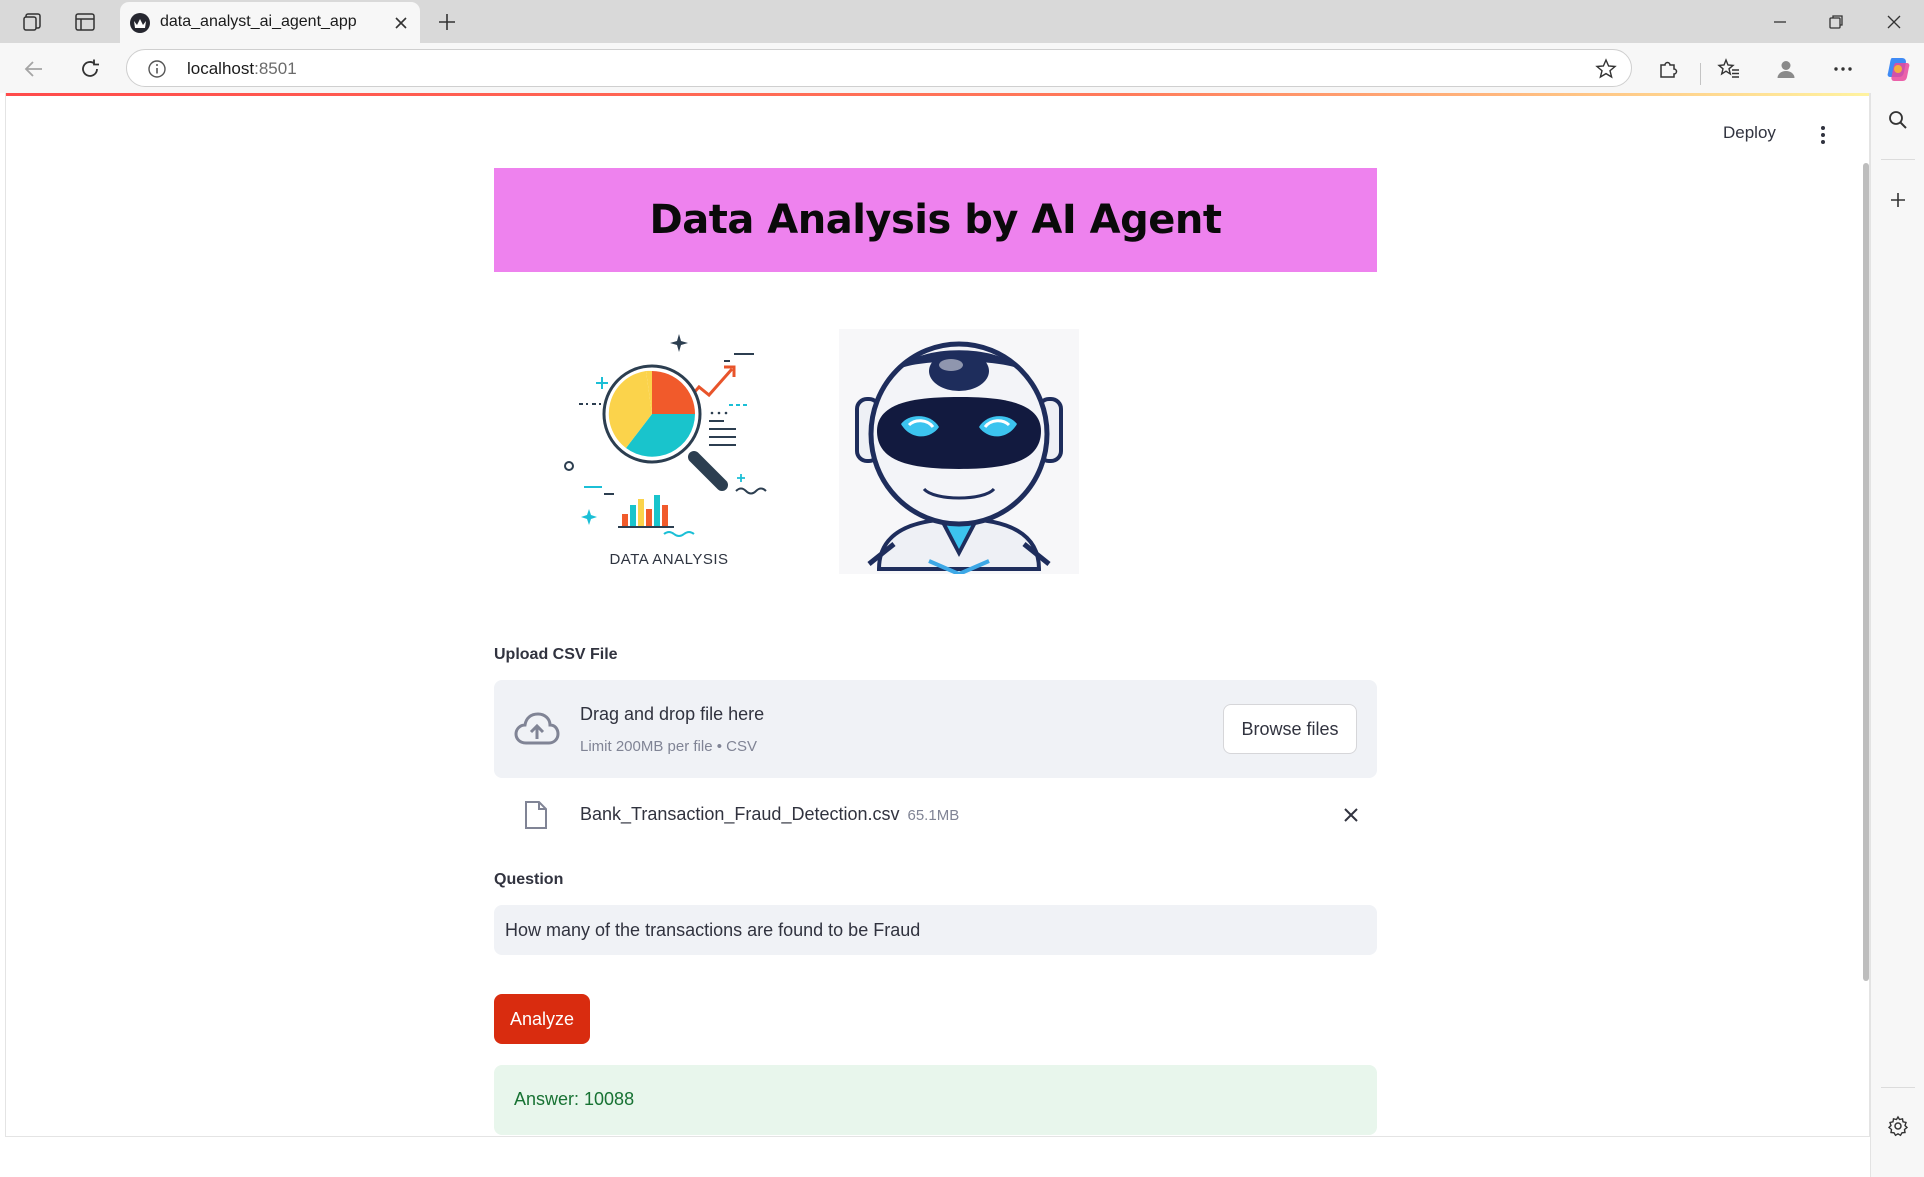 The width and height of the screenshot is (1924, 1177). I want to click on tab-active: data_analyst_ai_agent_app, so click(270, 22).